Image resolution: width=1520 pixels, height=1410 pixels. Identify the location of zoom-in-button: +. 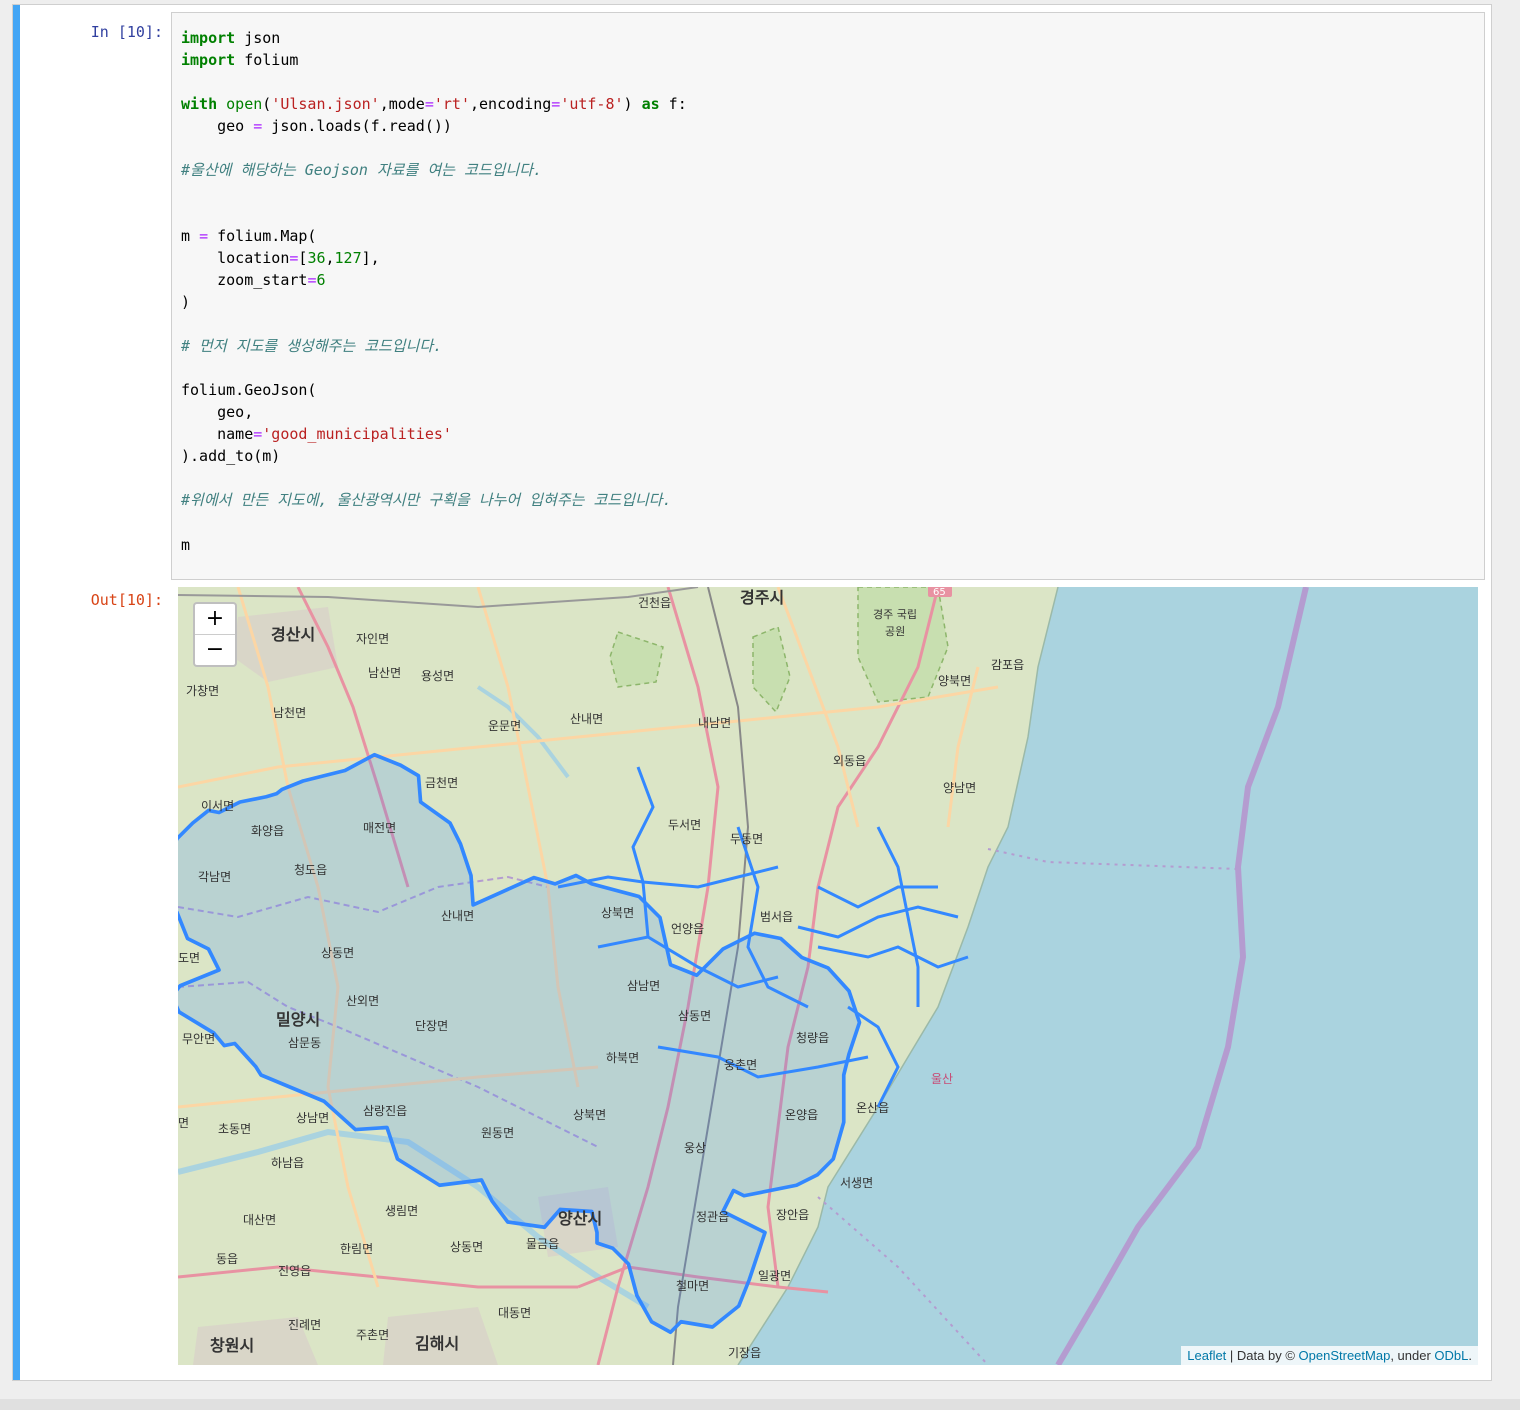
(215, 619).